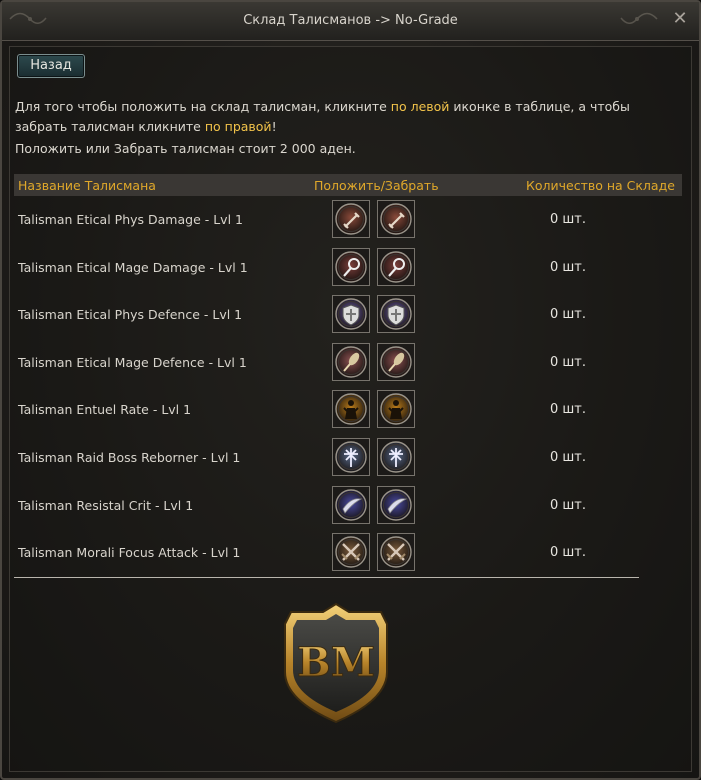  Describe the element at coordinates (420, 106) in the screenshot. I see `instruction-highlight-left: по левой` at that location.